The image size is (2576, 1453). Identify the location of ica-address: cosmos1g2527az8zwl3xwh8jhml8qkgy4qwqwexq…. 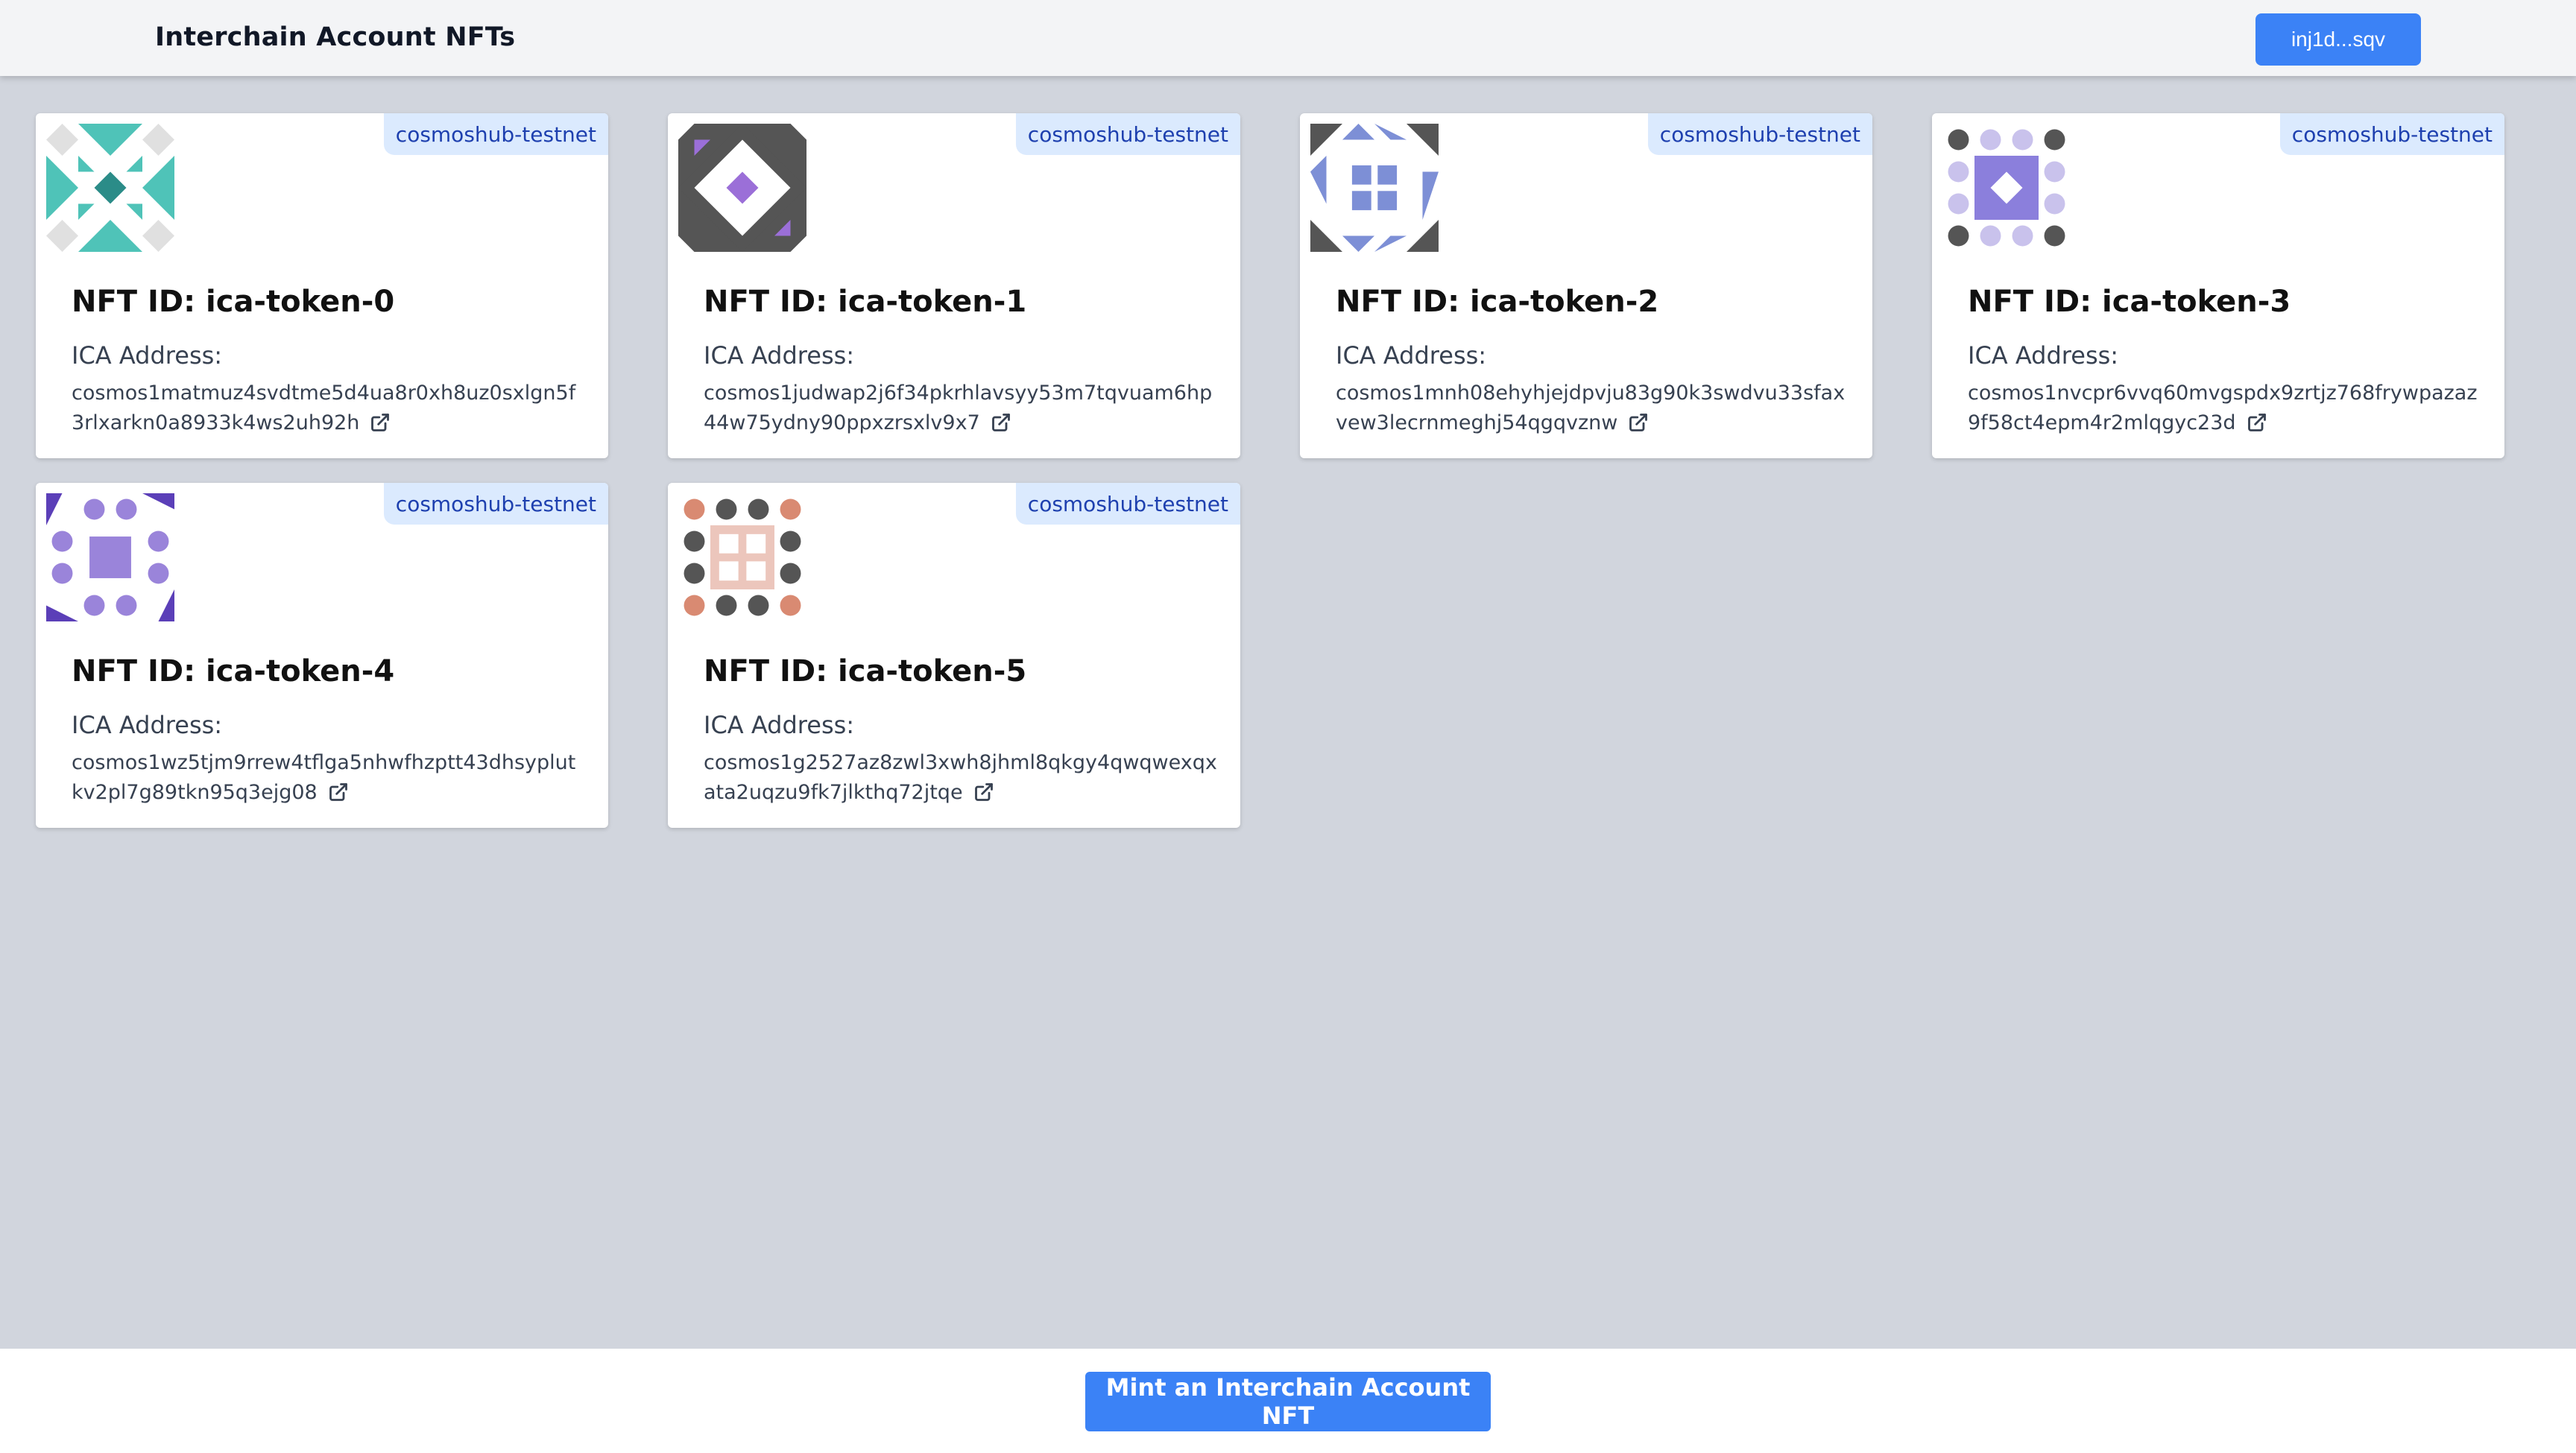
(961, 778).